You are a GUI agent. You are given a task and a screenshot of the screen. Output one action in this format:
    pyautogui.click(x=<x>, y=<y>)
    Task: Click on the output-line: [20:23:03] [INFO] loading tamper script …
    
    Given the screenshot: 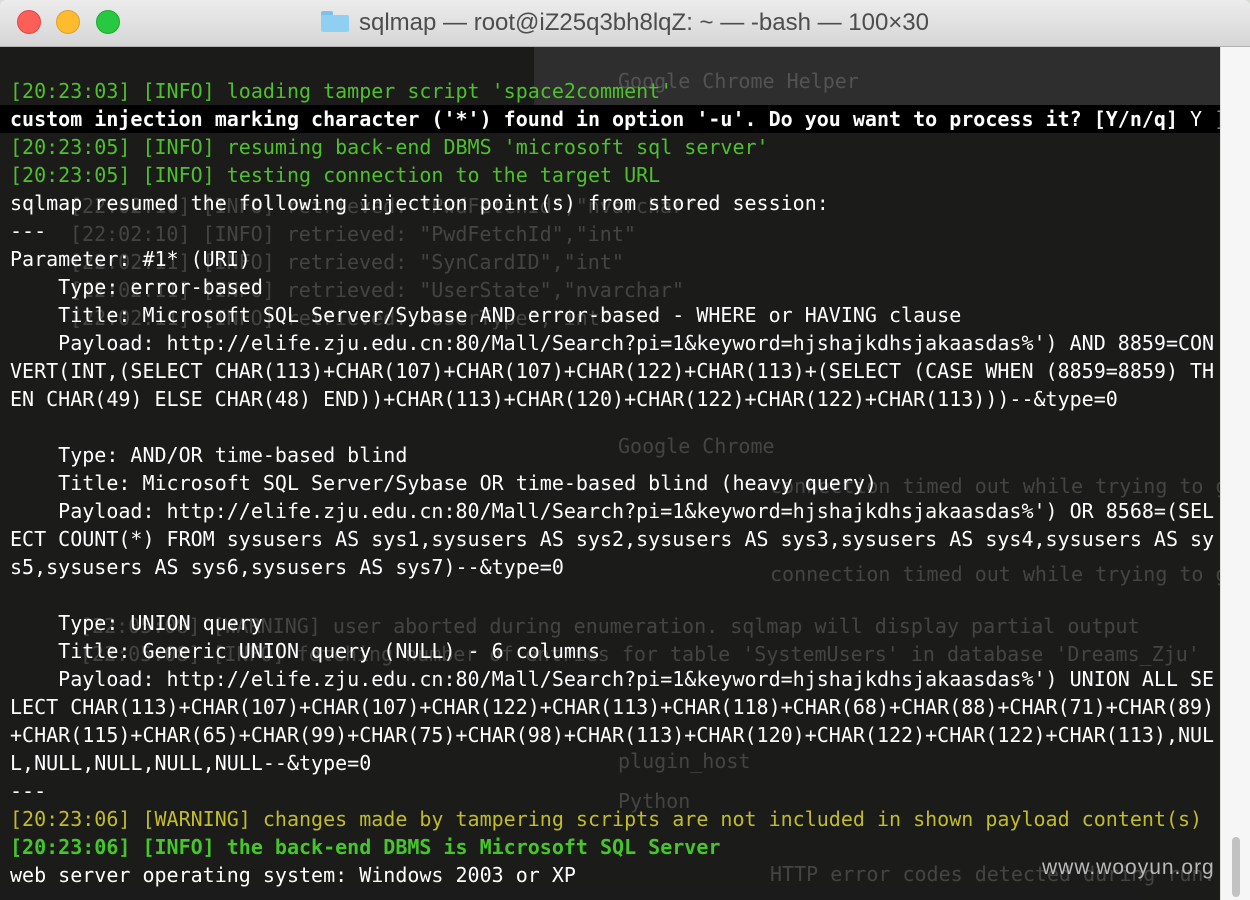 What is the action you would take?
    pyautogui.click(x=615, y=91)
    